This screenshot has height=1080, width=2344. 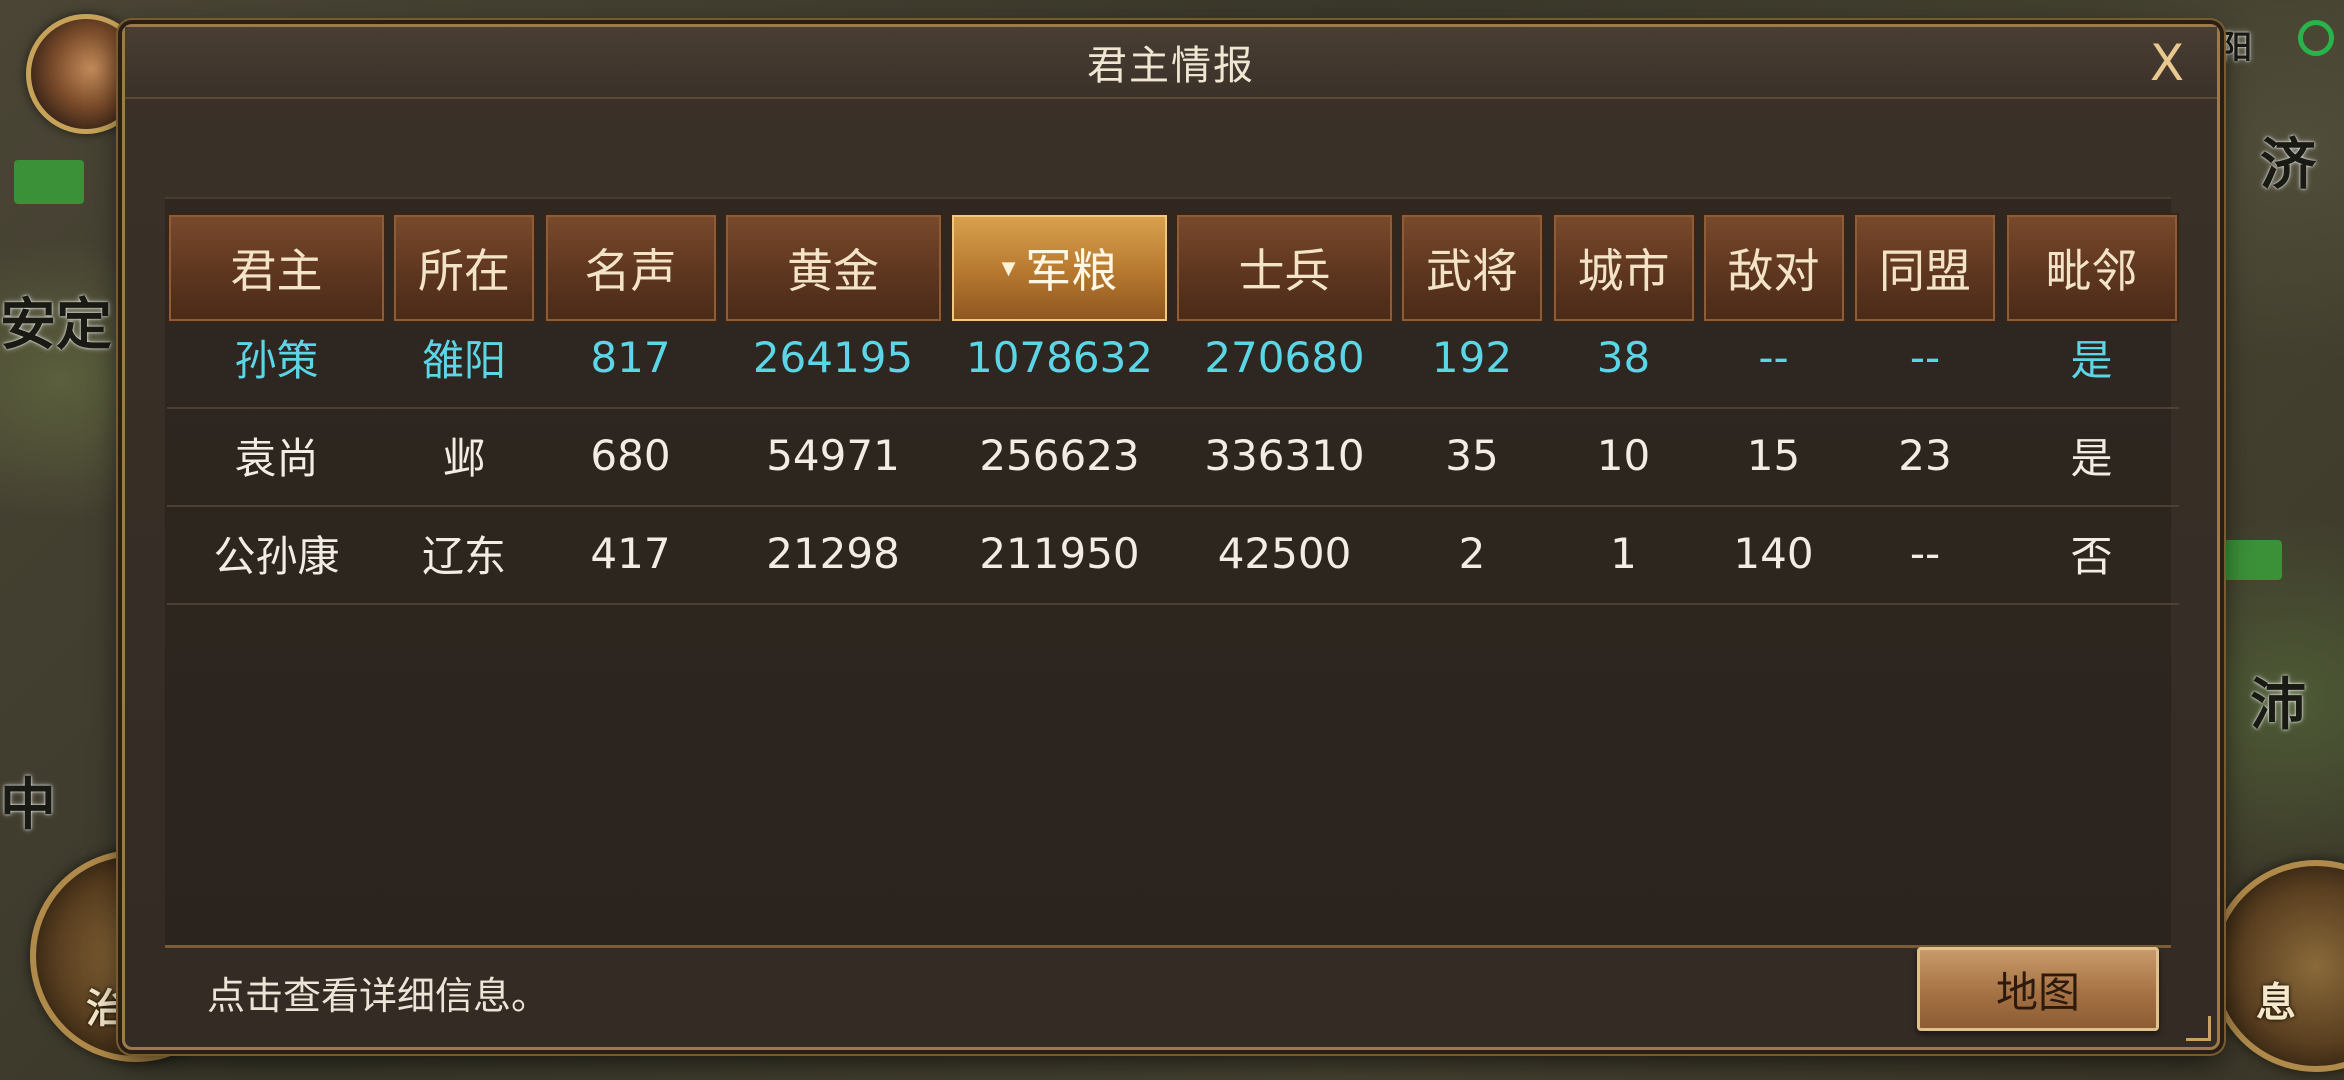 What do you see at coordinates (1284, 271) in the screenshot?
I see `column-header-label: 士兵` at bounding box center [1284, 271].